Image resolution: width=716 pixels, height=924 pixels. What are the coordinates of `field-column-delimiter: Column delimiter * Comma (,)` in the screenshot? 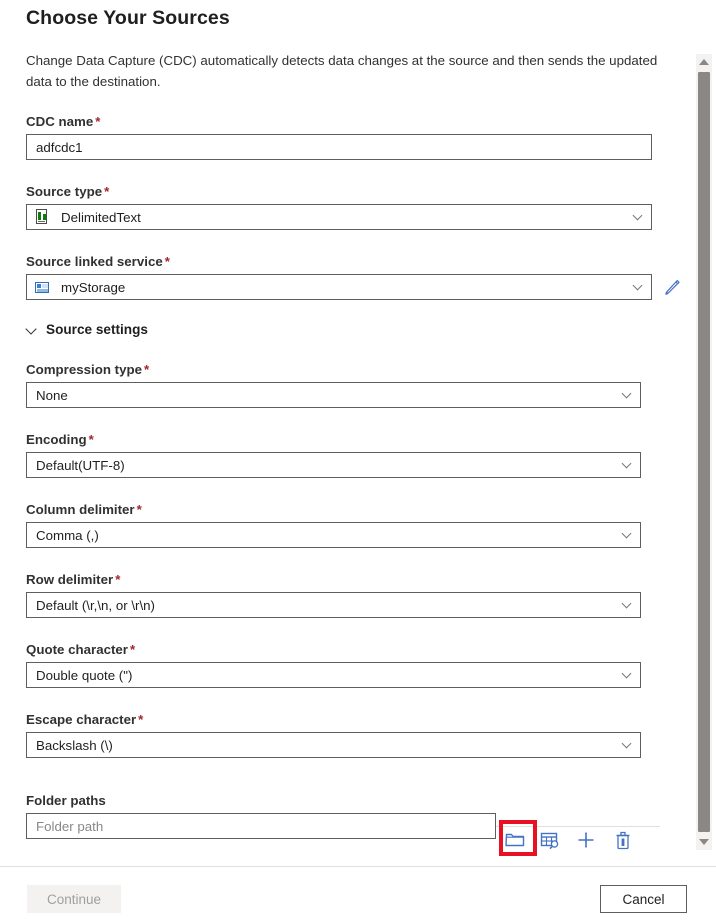 It's located at (333, 525).